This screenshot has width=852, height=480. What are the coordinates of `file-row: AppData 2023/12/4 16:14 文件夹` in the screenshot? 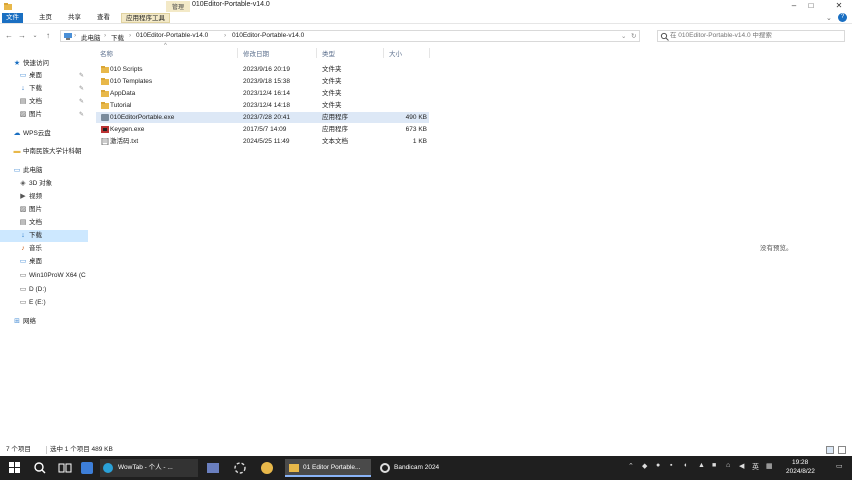 It's located at (262, 93).